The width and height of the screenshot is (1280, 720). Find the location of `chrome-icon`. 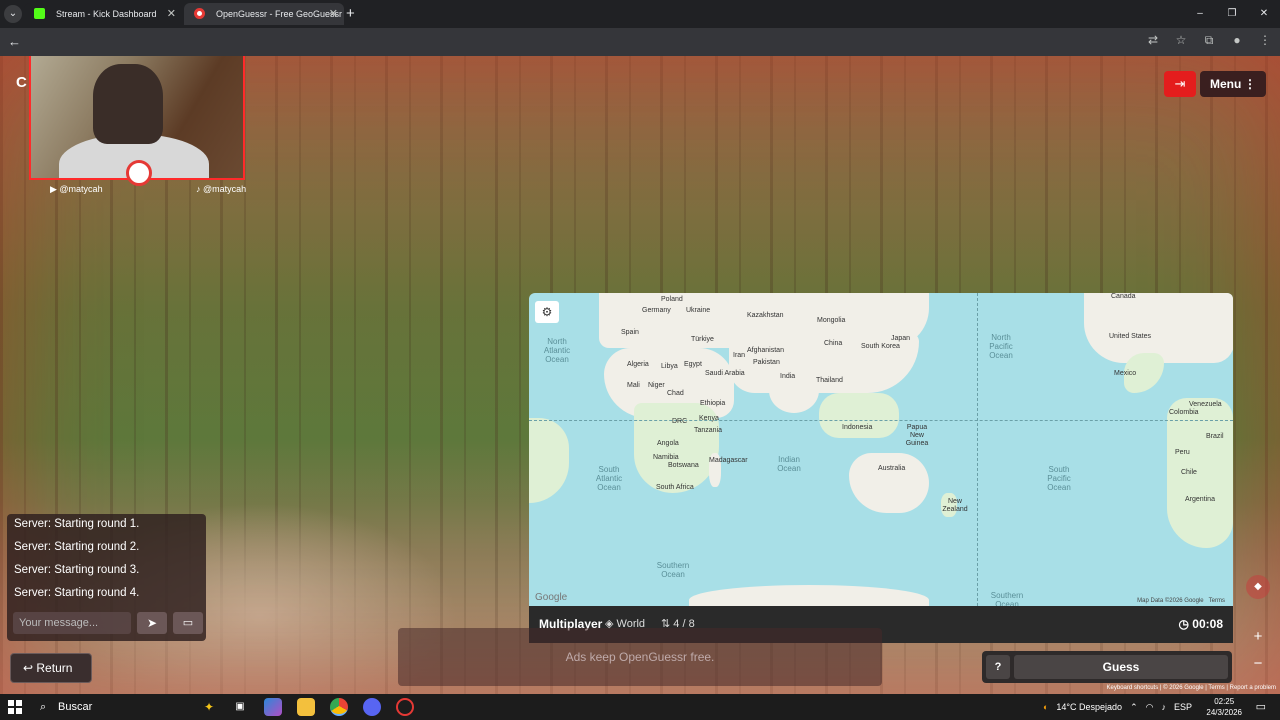

chrome-icon is located at coordinates (339, 707).